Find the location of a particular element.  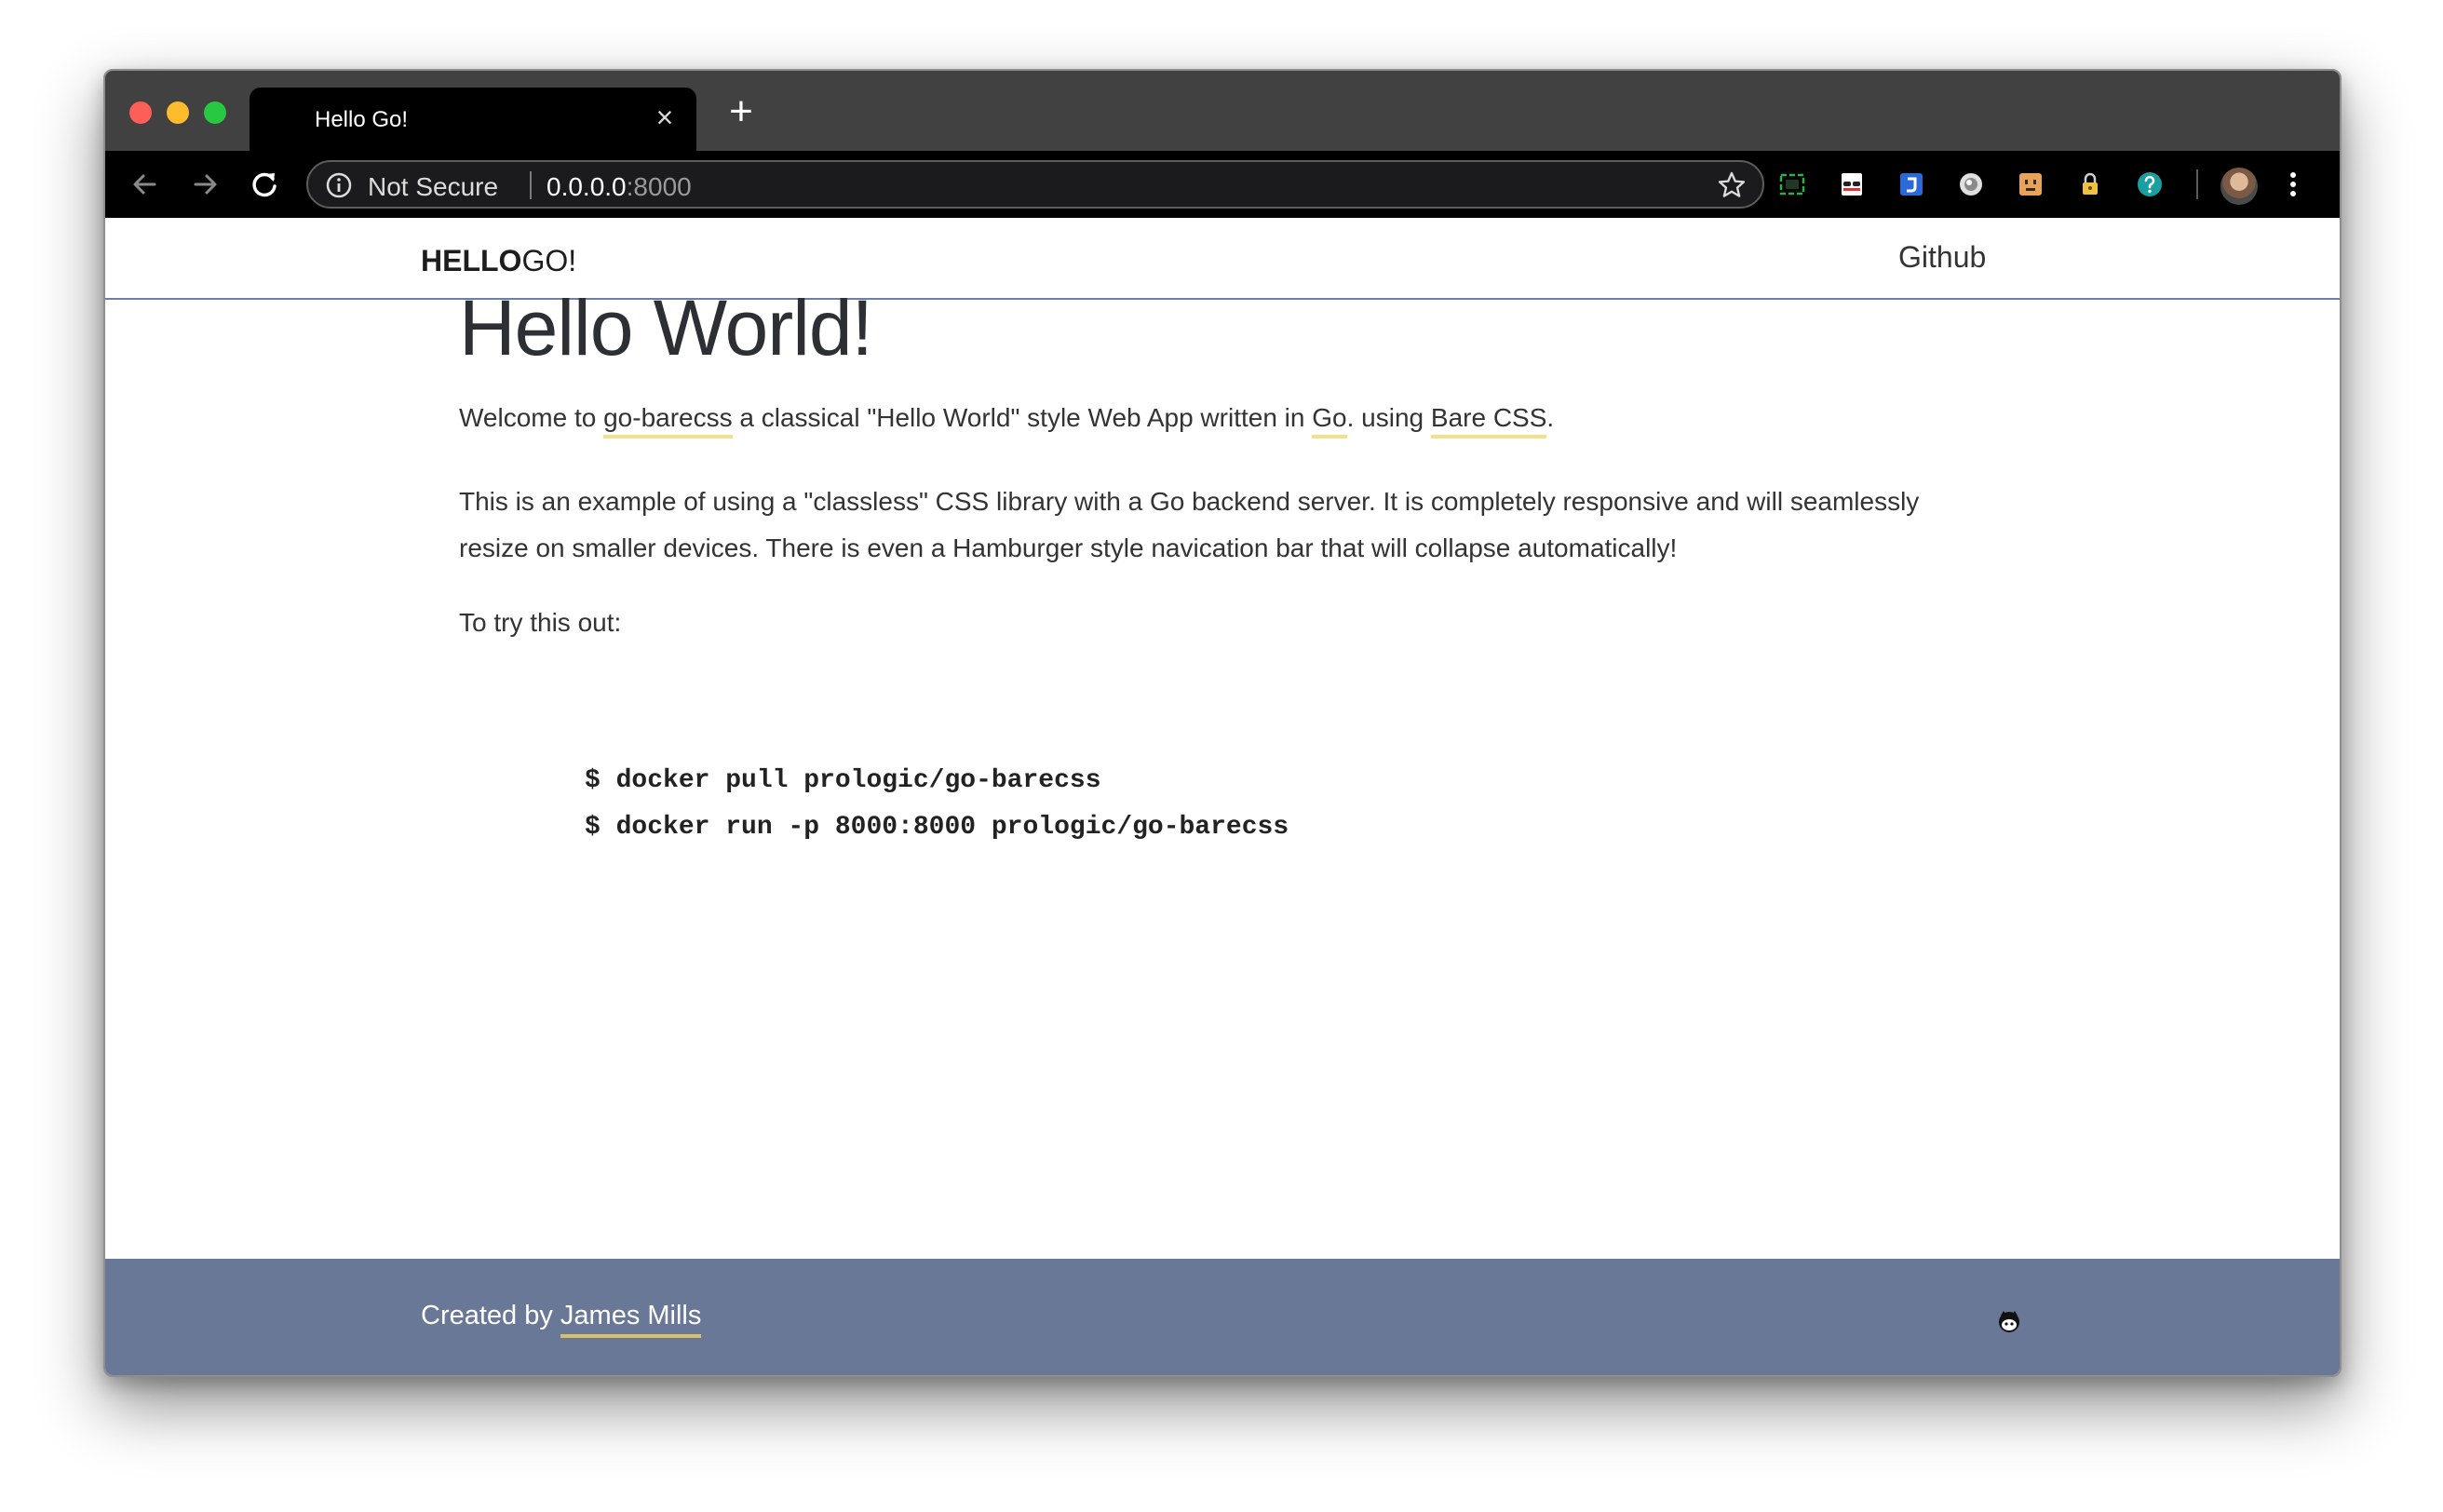

circle-extension-icon is located at coordinates (1971, 184).